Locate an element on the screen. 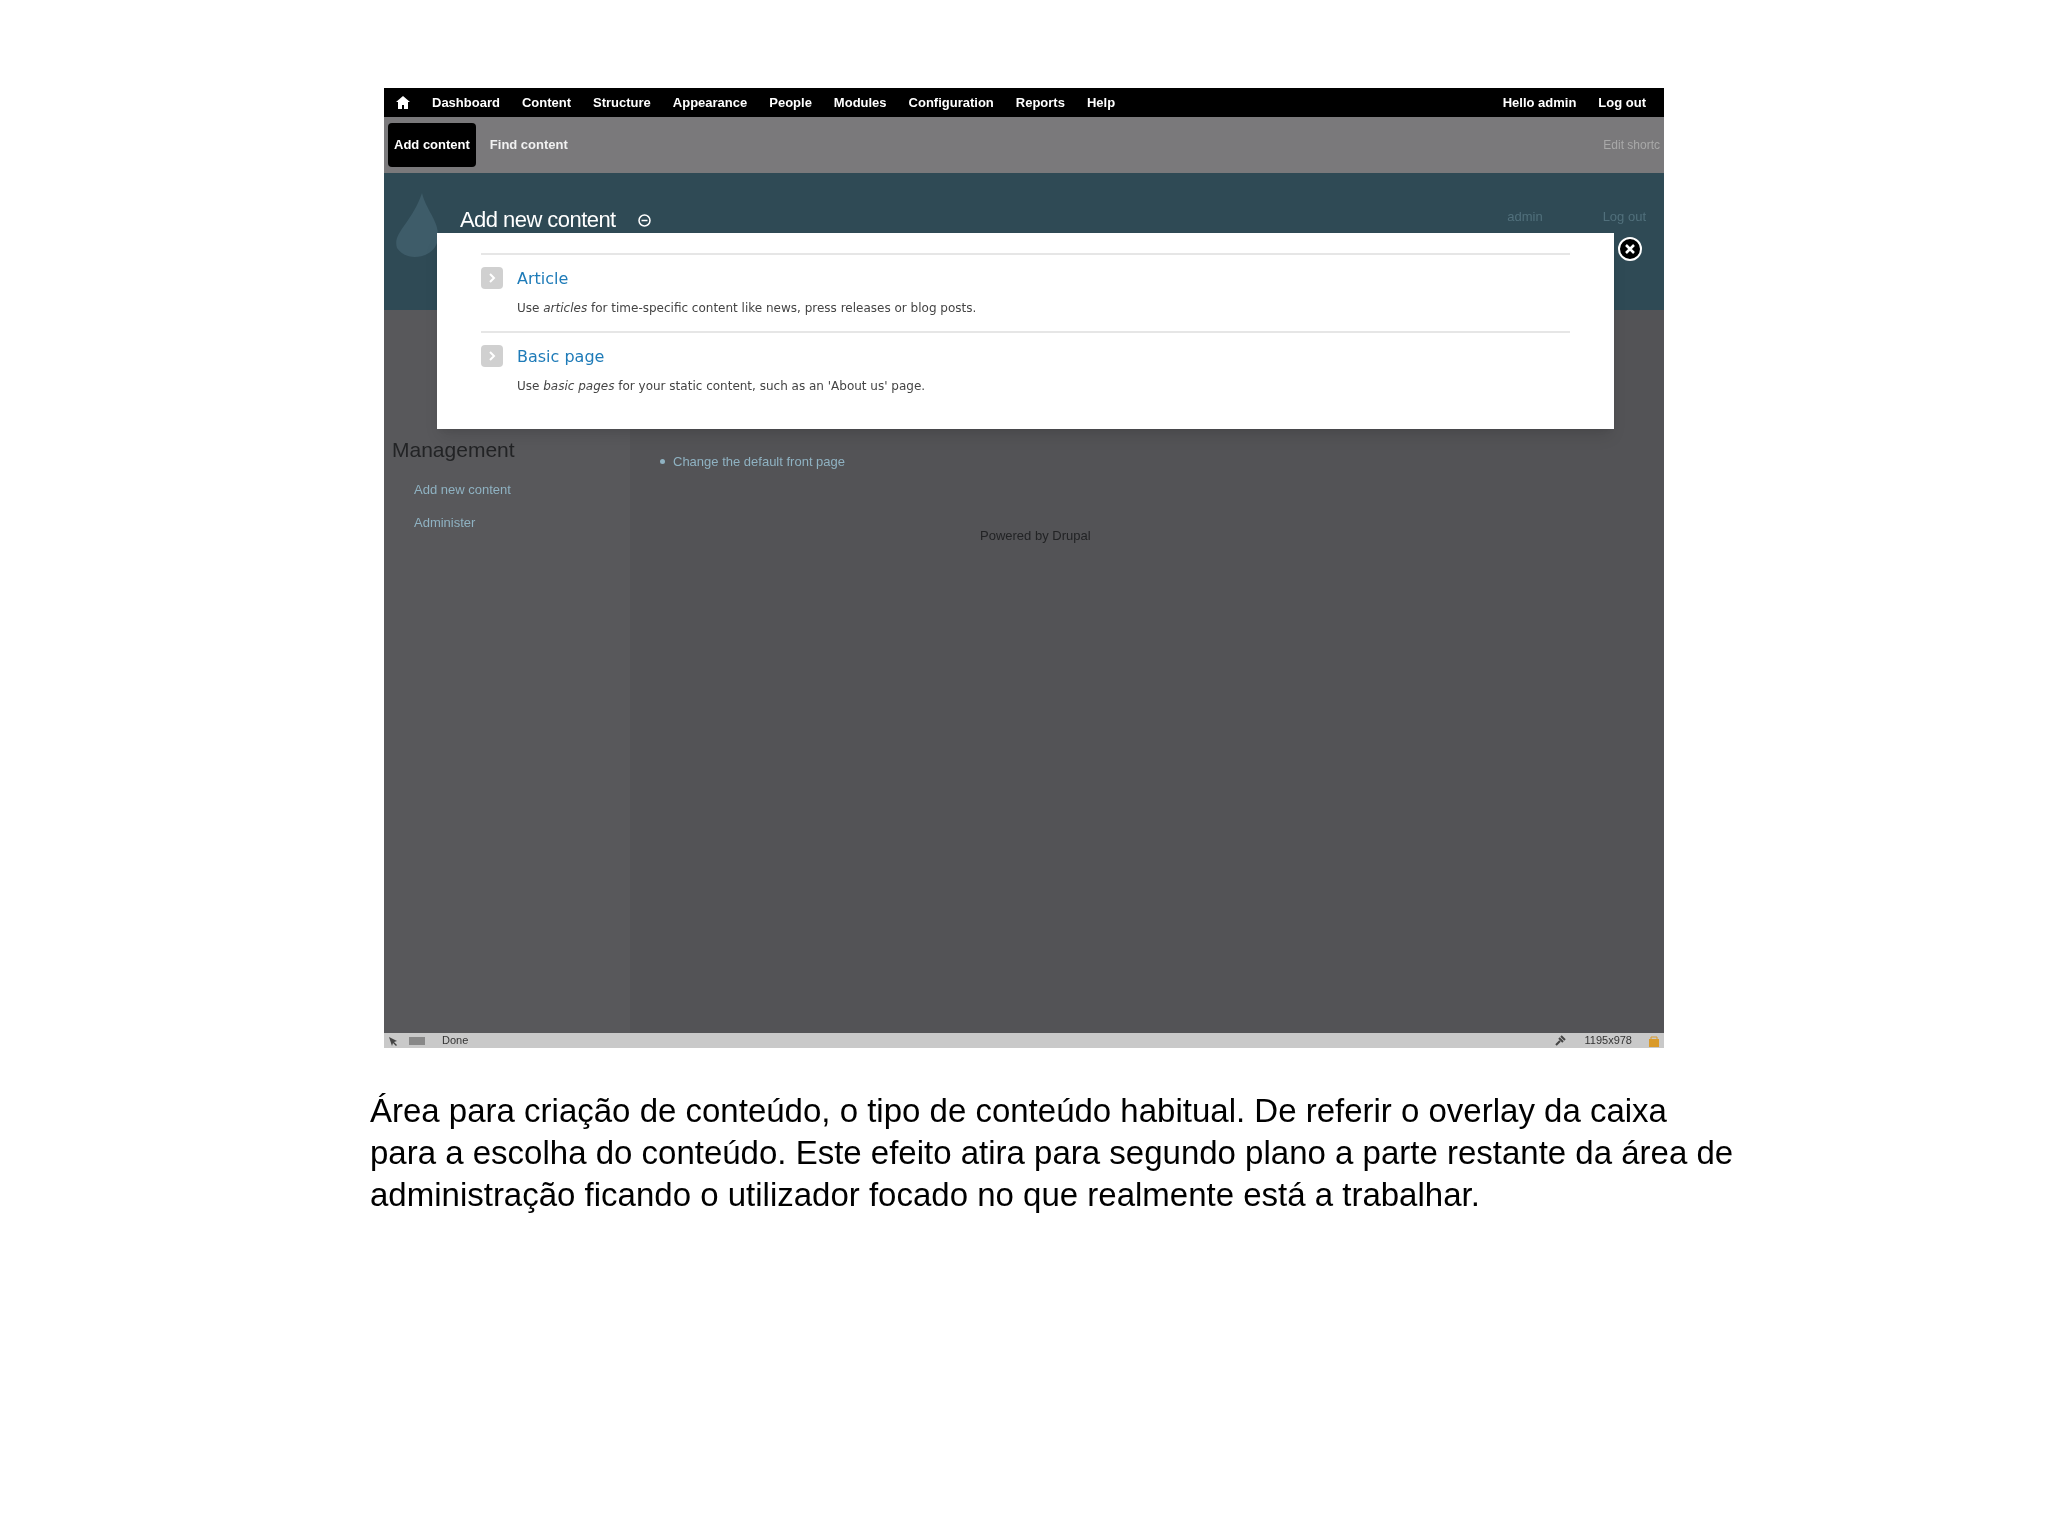 The image size is (2048, 1536). content-type-description: Use basic pages for your static content, such as an 'About us' page. is located at coordinates (721, 386).